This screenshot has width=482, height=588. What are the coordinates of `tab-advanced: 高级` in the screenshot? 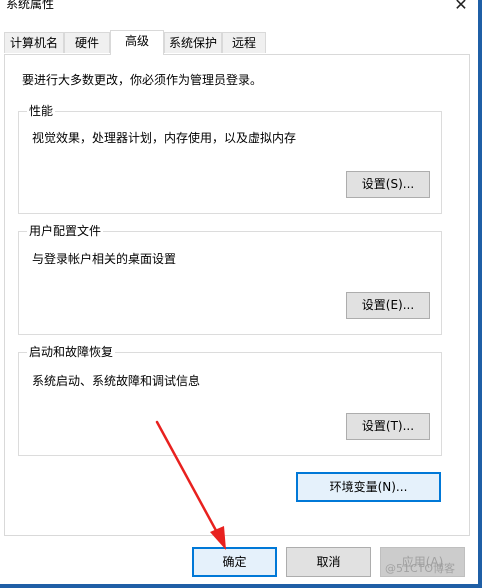 It's located at (137, 42).